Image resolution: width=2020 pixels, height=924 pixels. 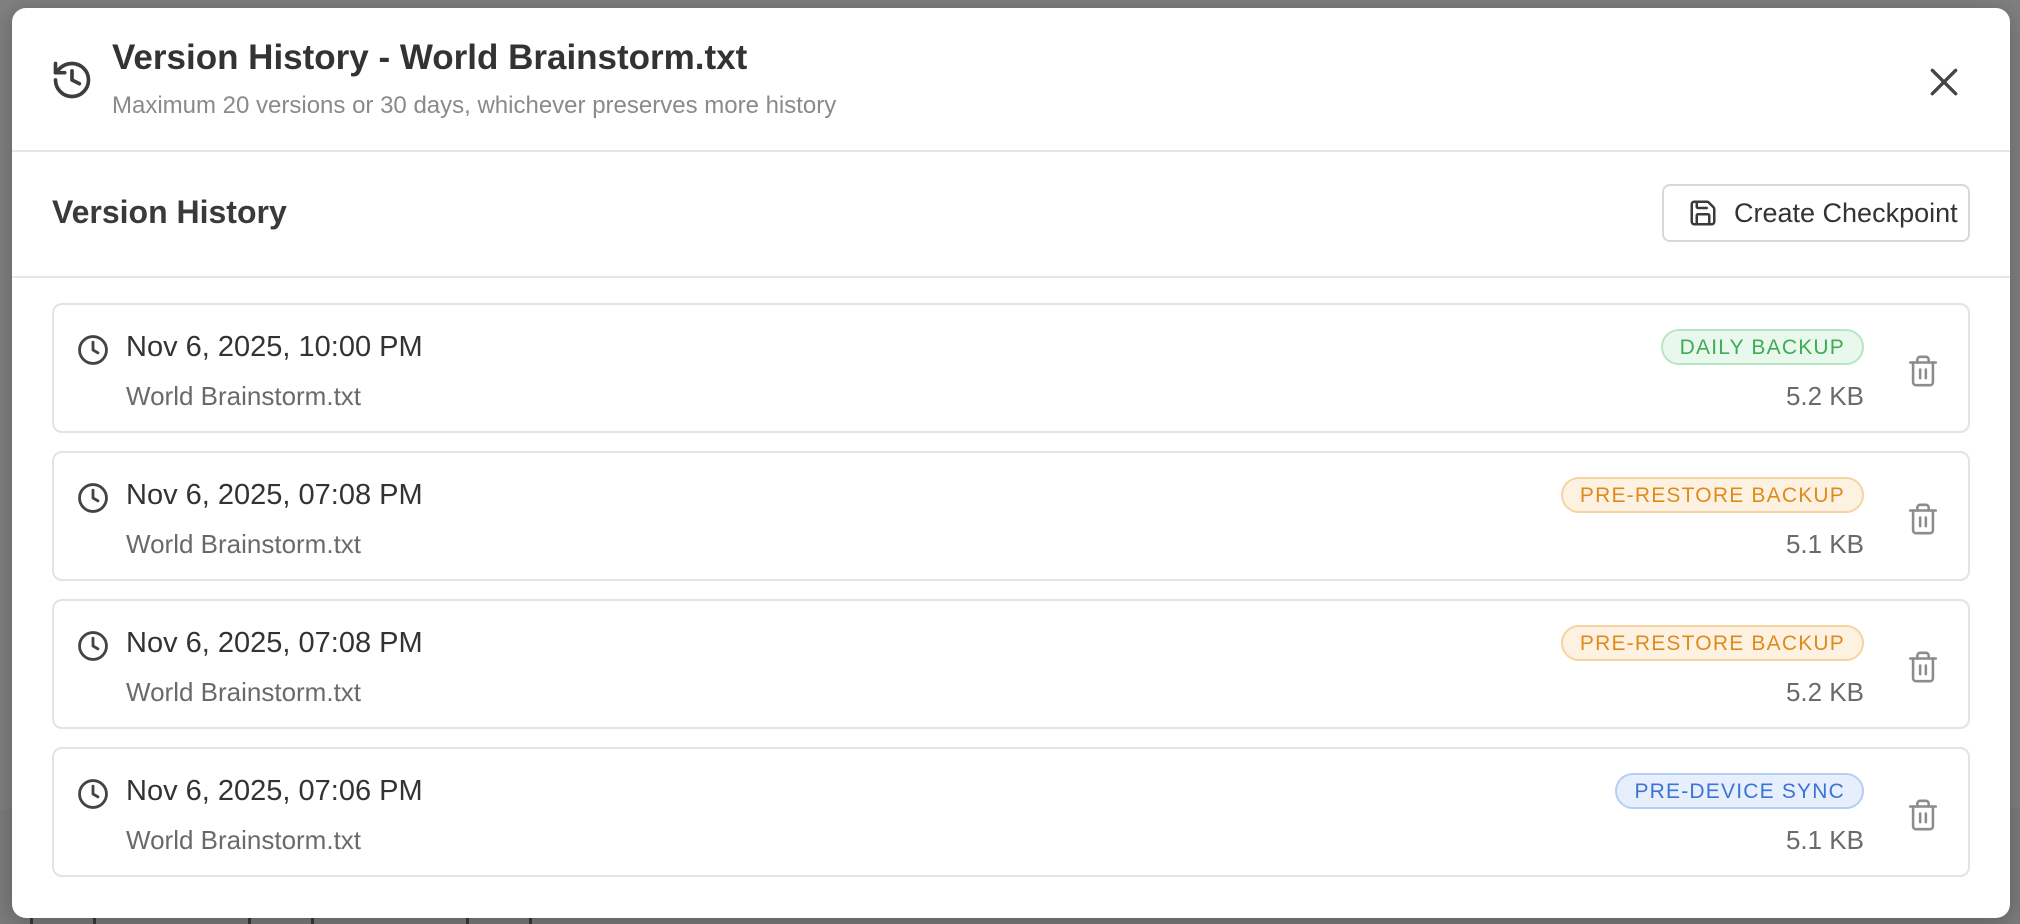 What do you see at coordinates (72, 80) in the screenshot?
I see `history-icon` at bounding box center [72, 80].